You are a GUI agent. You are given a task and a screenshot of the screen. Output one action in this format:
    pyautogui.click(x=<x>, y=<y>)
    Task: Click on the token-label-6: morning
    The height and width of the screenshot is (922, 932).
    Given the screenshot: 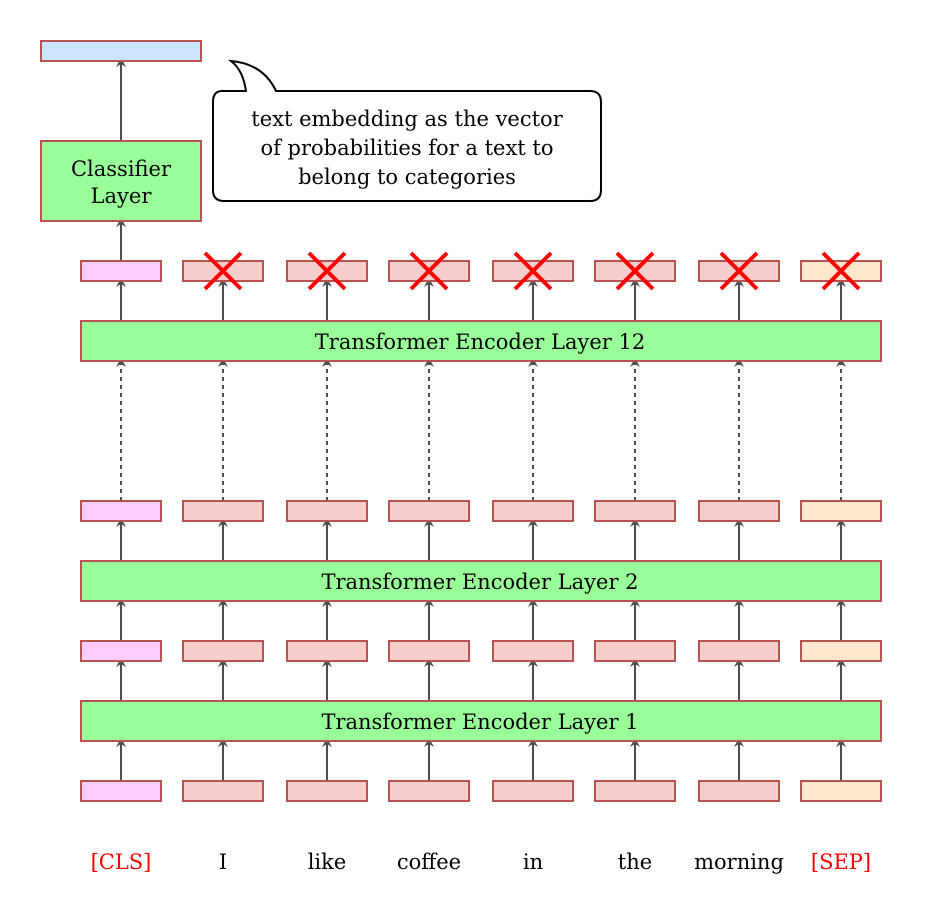 What is the action you would take?
    pyautogui.click(x=739, y=862)
    